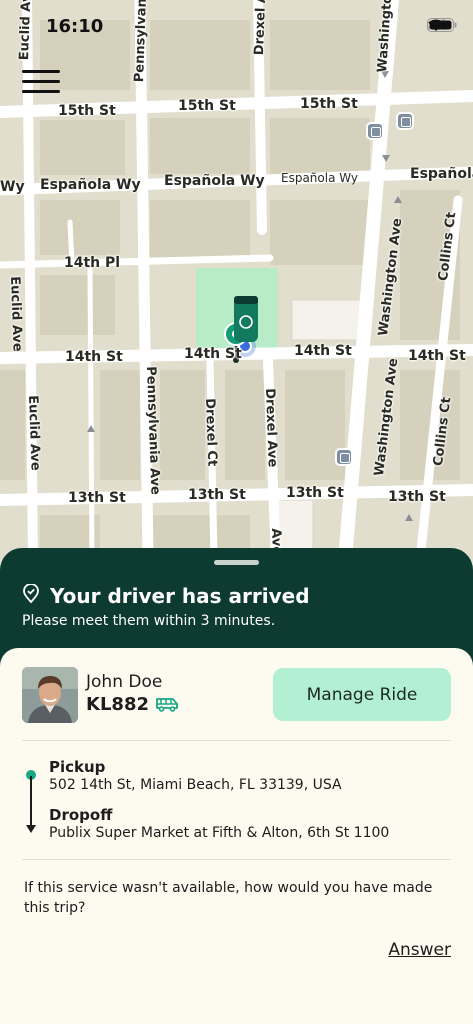 This screenshot has width=473, height=1024. I want to click on street-label: Wy, so click(12, 187).